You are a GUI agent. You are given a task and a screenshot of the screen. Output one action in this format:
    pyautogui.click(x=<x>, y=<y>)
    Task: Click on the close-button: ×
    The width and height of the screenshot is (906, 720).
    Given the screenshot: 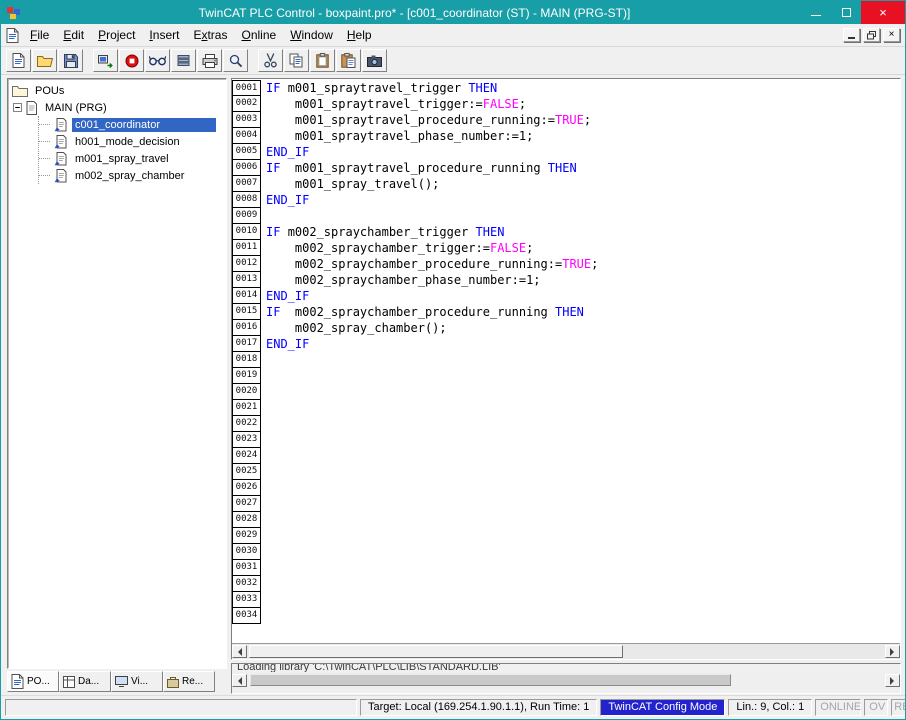 What is the action you would take?
    pyautogui.click(x=883, y=12)
    